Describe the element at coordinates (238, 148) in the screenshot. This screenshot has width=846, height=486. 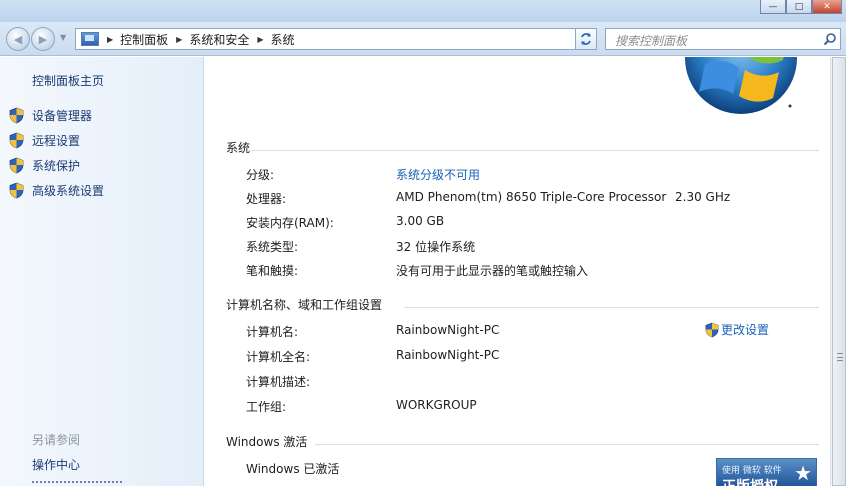
I see `system-section-heading: 系统` at that location.